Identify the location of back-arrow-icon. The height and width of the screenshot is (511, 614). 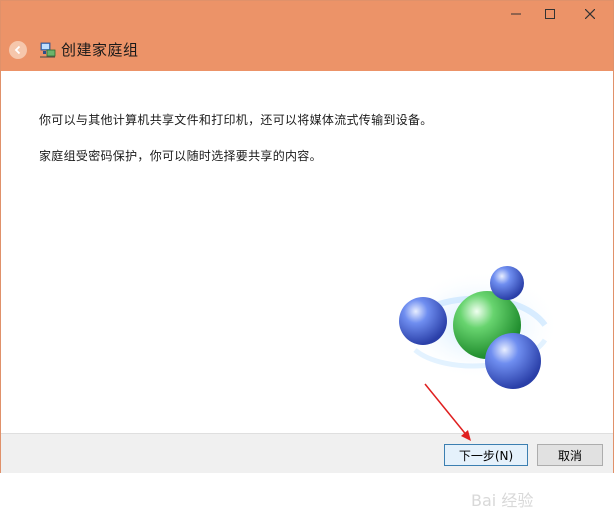
(17, 50).